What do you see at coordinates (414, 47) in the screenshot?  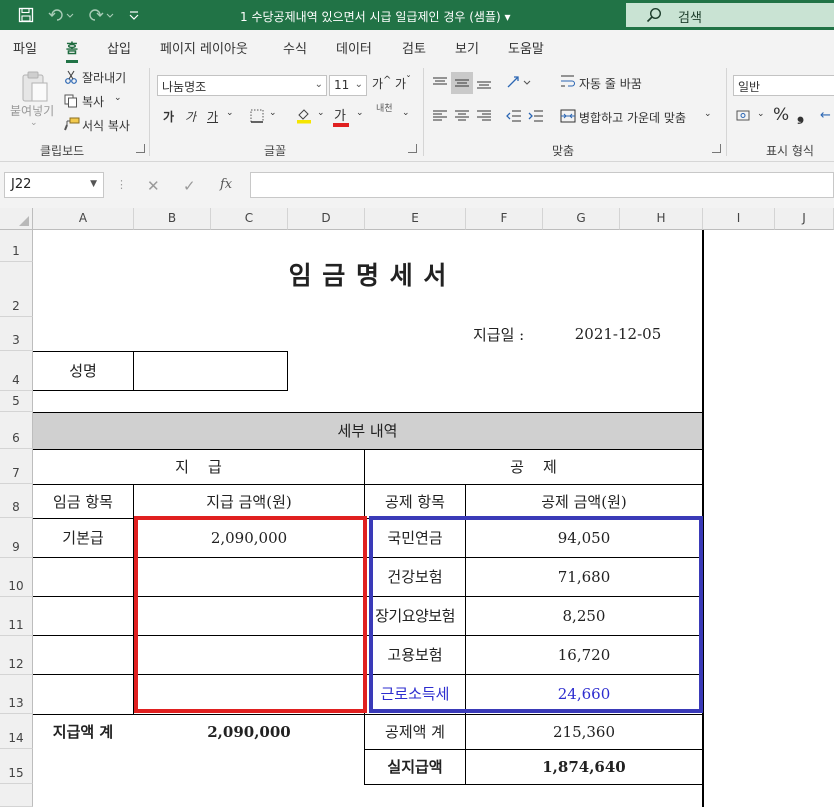 I see `tab-review: 검토` at bounding box center [414, 47].